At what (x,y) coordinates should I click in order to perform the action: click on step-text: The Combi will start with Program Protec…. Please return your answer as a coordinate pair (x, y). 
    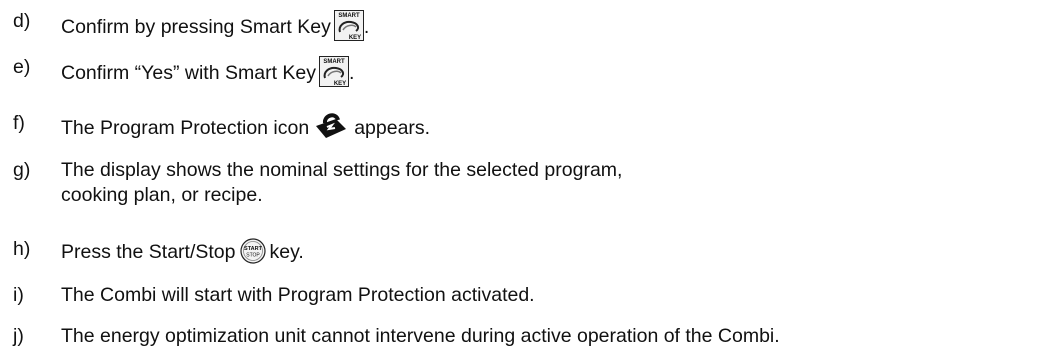
    Looking at the image, I should click on (298, 295).